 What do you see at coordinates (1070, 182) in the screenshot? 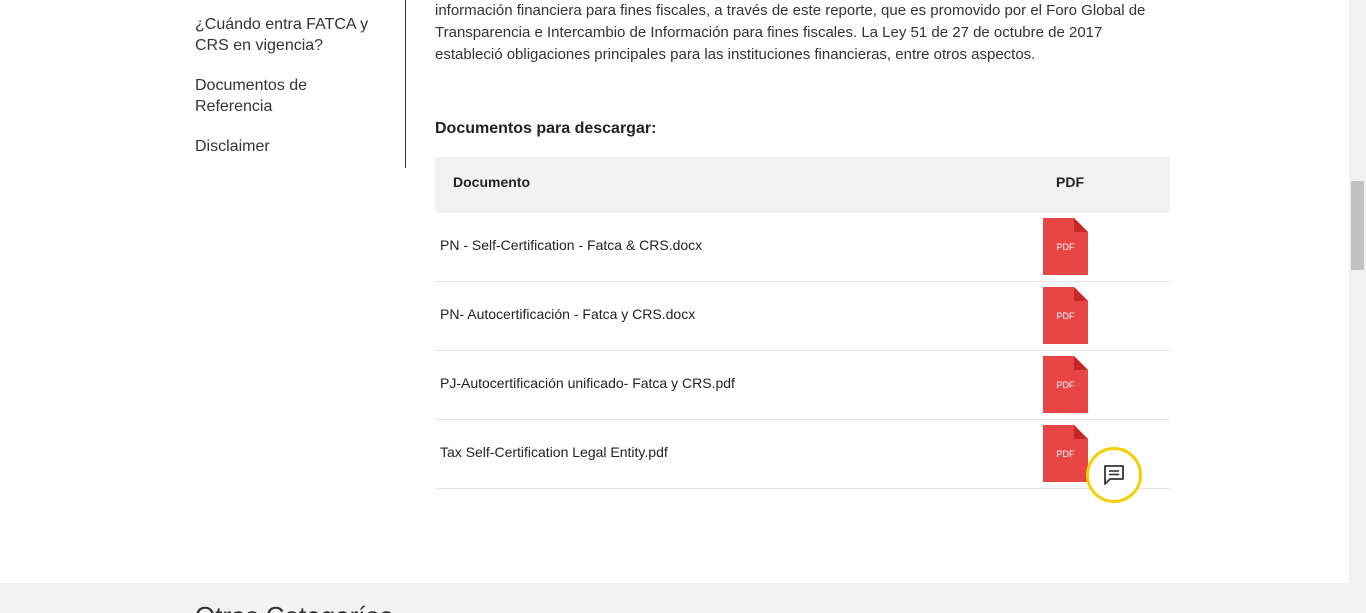
I see `column-header-pdf: PDF` at bounding box center [1070, 182].